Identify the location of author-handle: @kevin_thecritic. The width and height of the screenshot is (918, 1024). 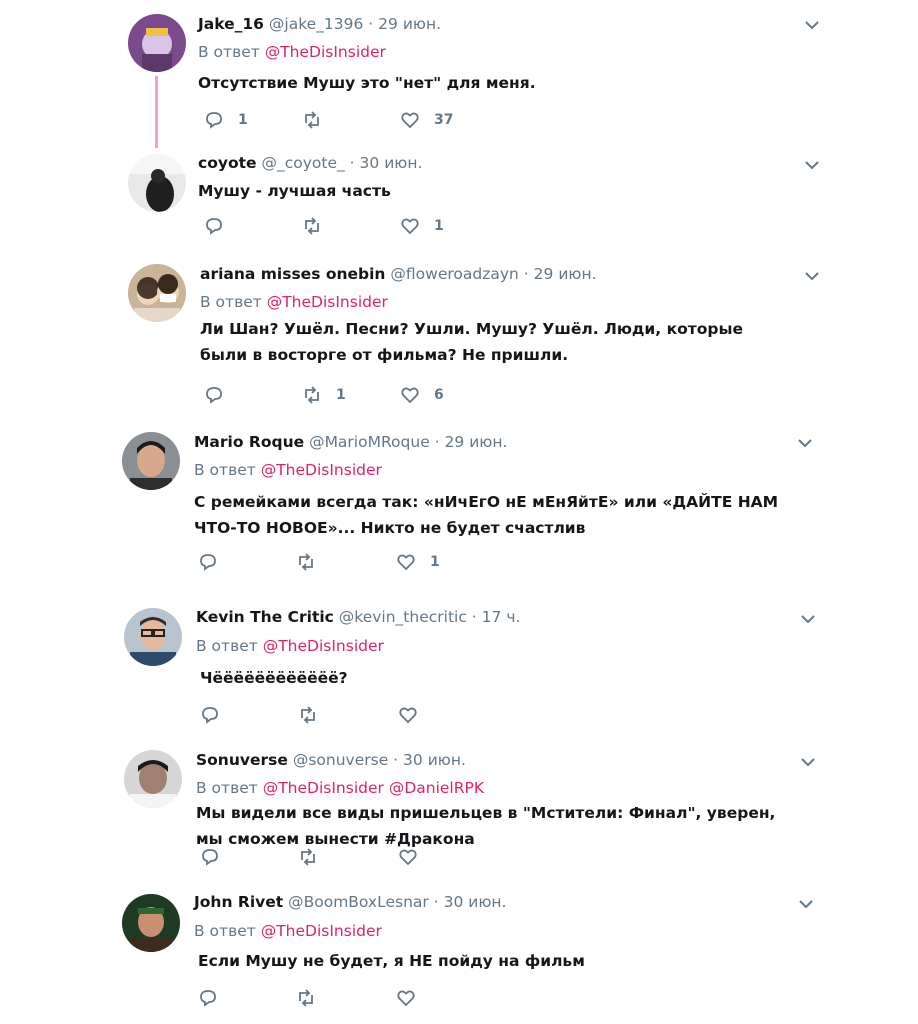
(403, 617).